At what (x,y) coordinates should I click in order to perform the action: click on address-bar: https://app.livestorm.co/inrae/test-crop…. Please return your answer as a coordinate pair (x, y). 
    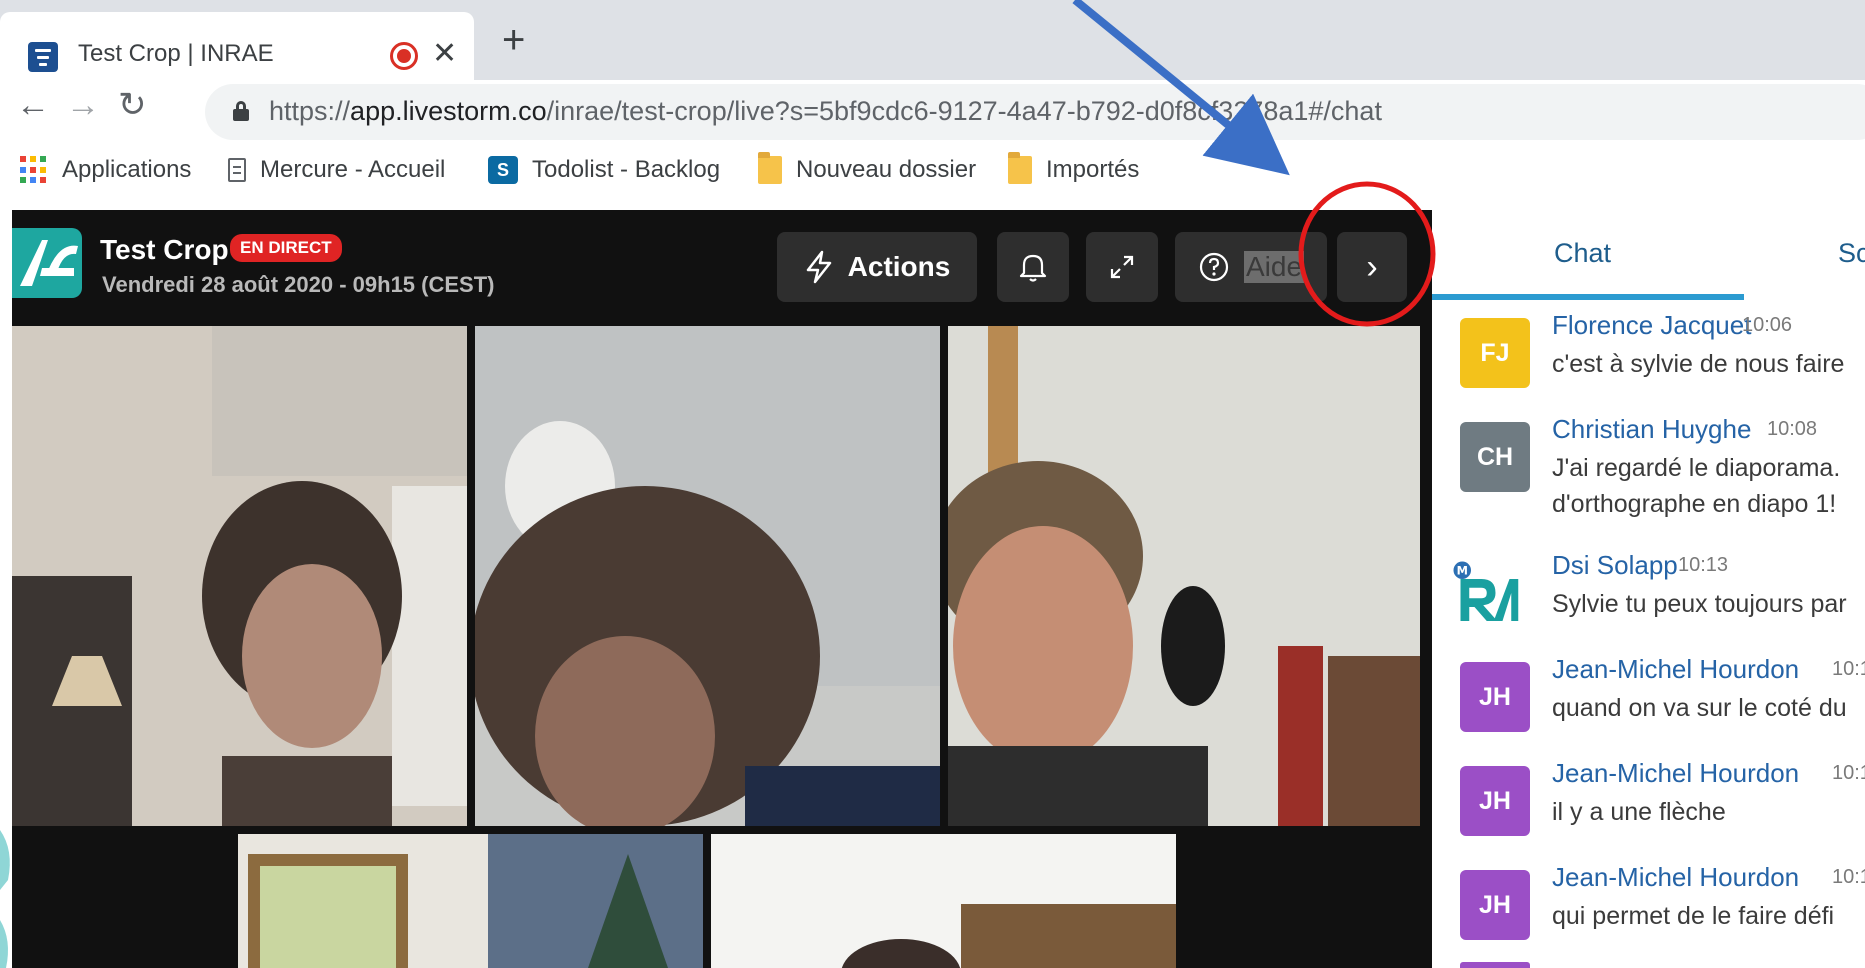
    Looking at the image, I should click on (1035, 112).